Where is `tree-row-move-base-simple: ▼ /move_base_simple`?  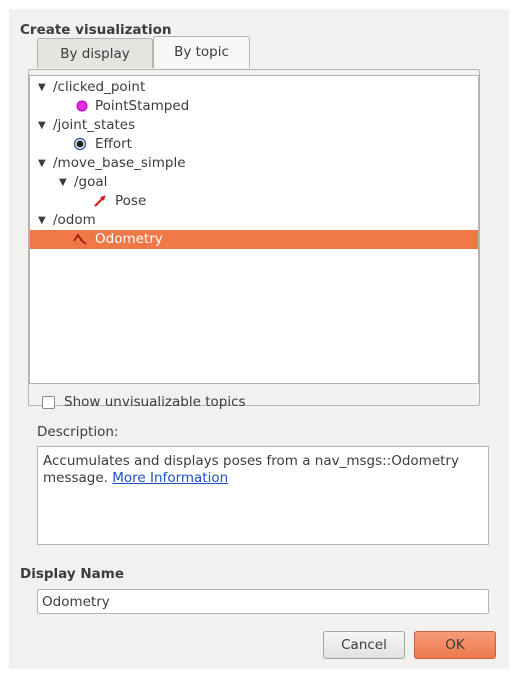 tree-row-move-base-simple: ▼ /move_base_simple is located at coordinates (254, 163).